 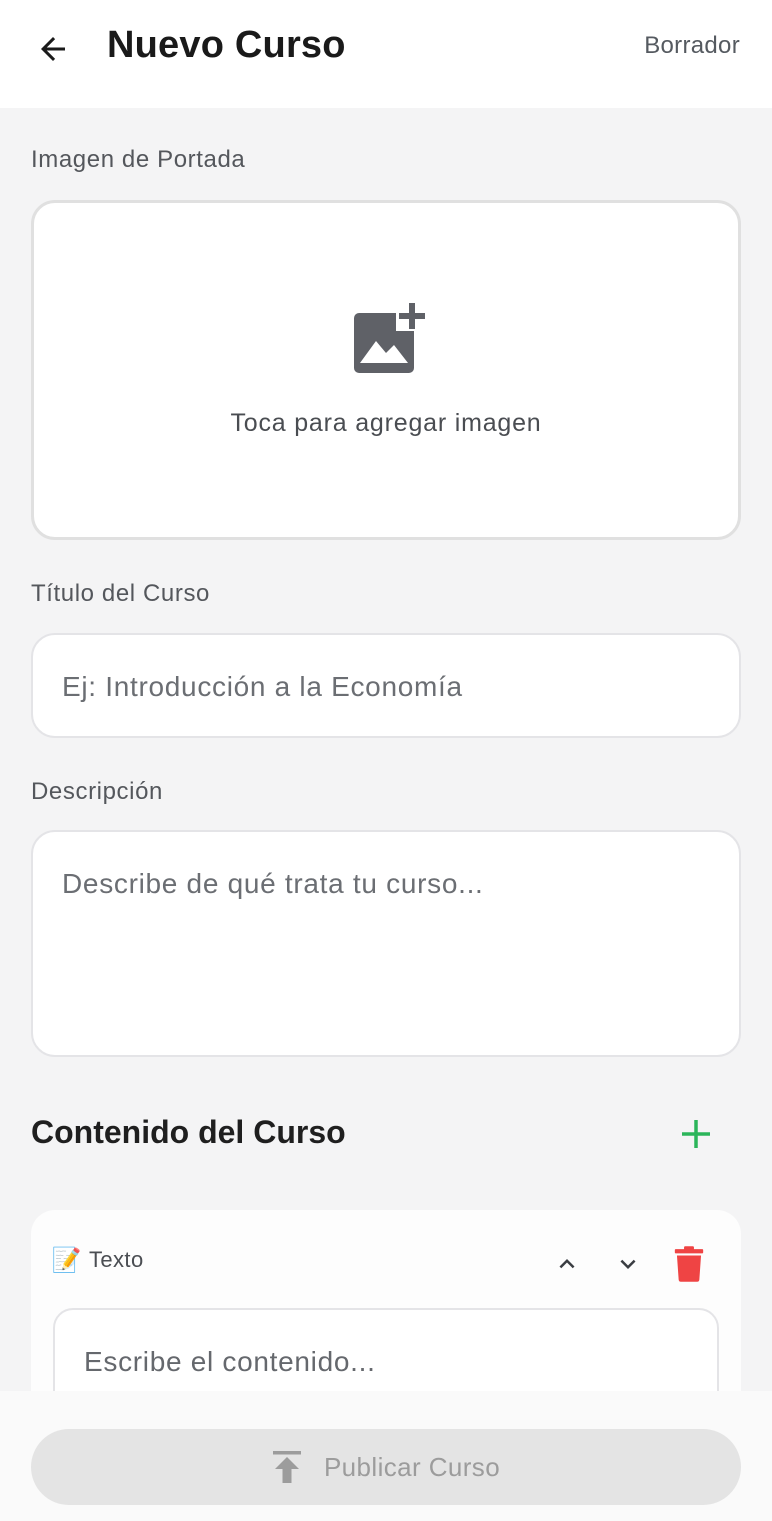 I want to click on course-content-title: Contenido del Curso, so click(x=188, y=1132).